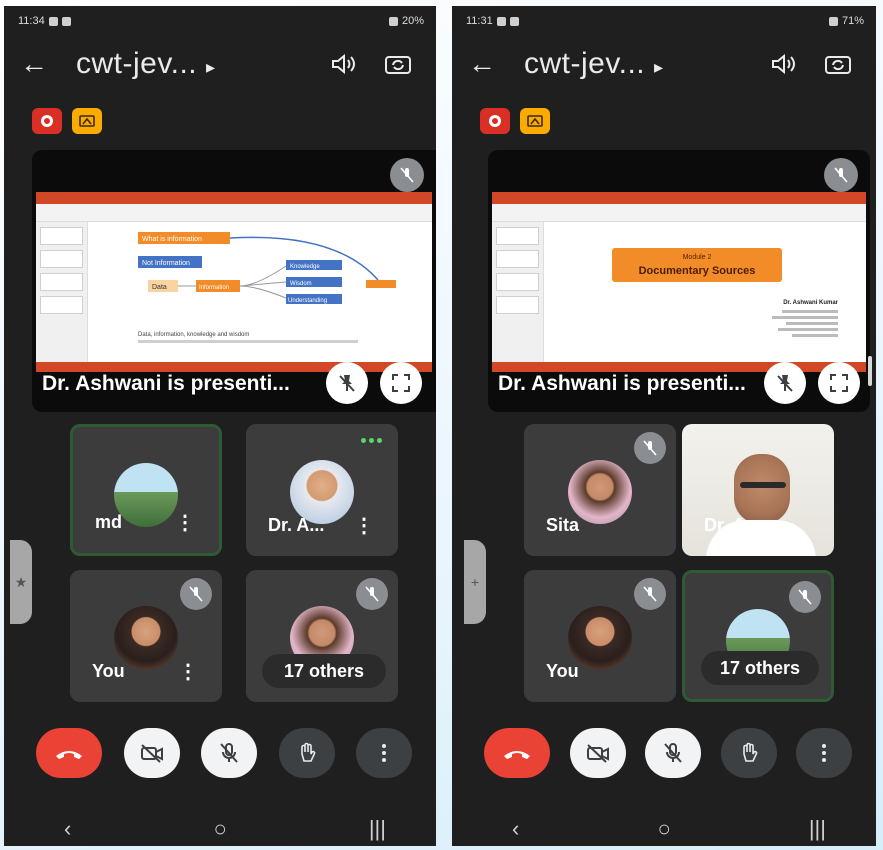 Image resolution: width=883 pixels, height=850 pixels. Describe the element at coordinates (221, 21) in the screenshot. I see `status-bar: 11:34 20%` at that location.